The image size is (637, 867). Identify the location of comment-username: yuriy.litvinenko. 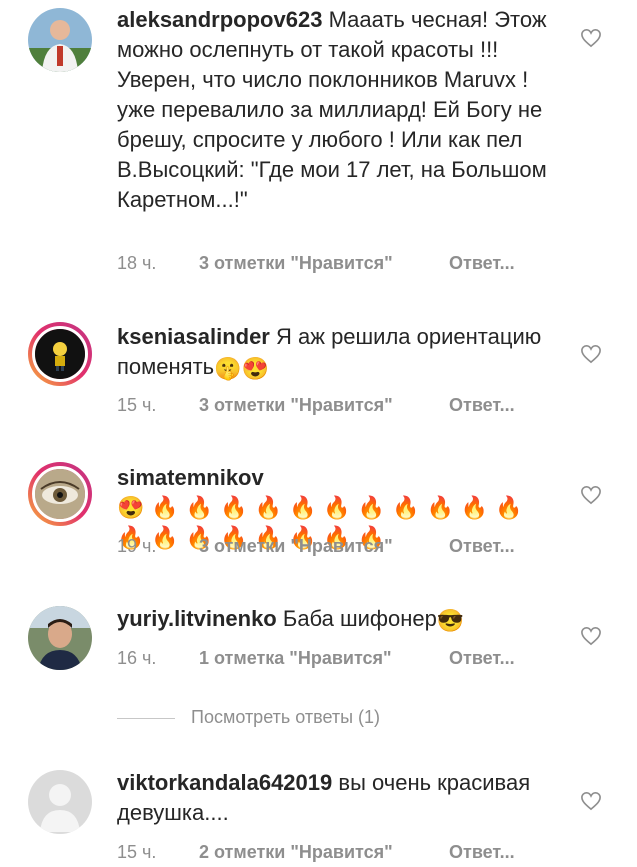
(197, 618).